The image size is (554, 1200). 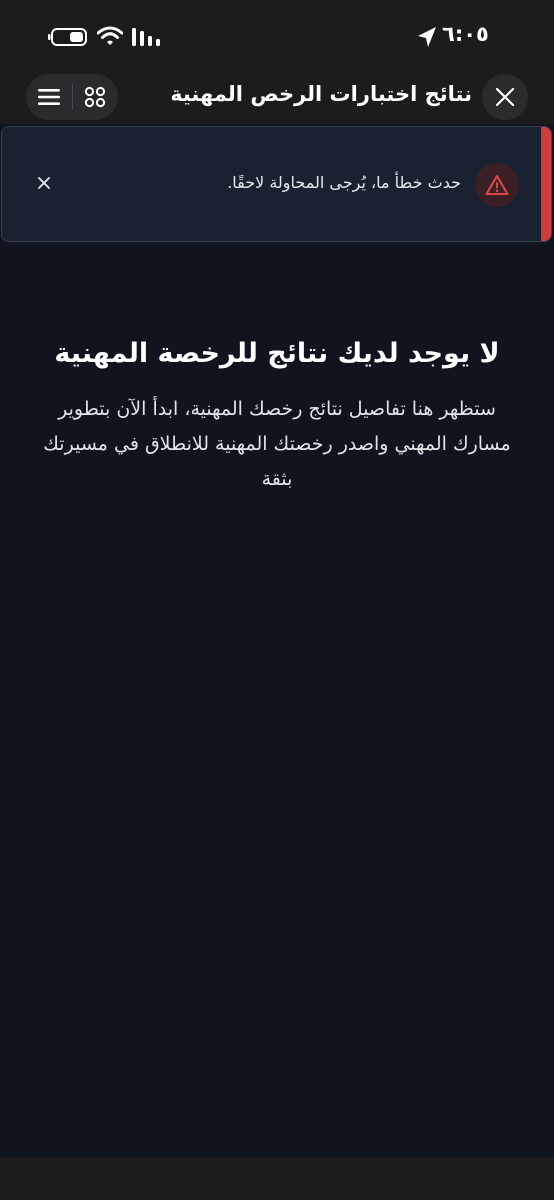 I want to click on hamburger-menu-button, so click(x=49, y=97).